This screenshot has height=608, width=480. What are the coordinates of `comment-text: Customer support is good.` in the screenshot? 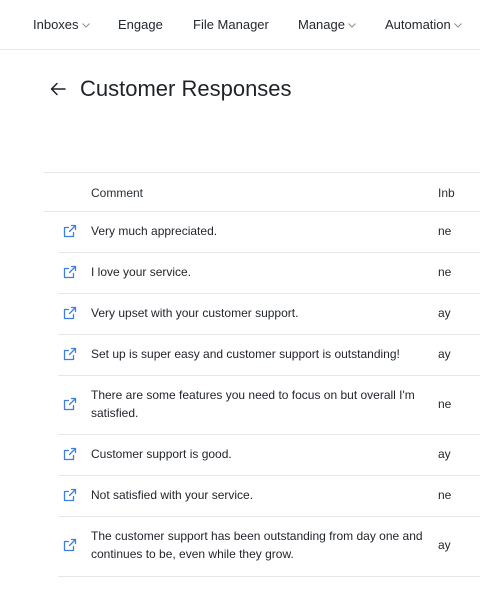 It's located at (161, 454).